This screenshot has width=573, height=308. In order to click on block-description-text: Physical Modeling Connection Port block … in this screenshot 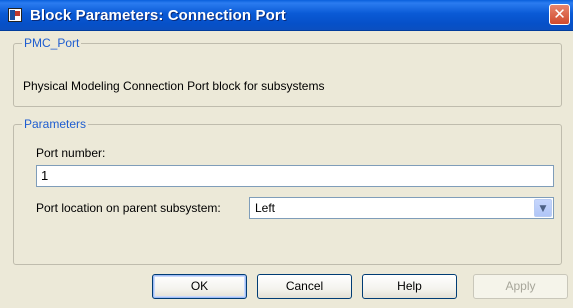, I will do `click(174, 86)`.